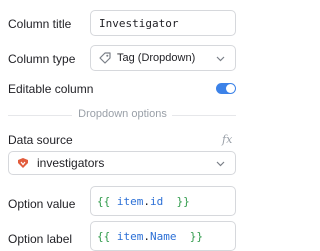 The image size is (320, 251). I want to click on option-label-close-brace: }}, so click(196, 236).